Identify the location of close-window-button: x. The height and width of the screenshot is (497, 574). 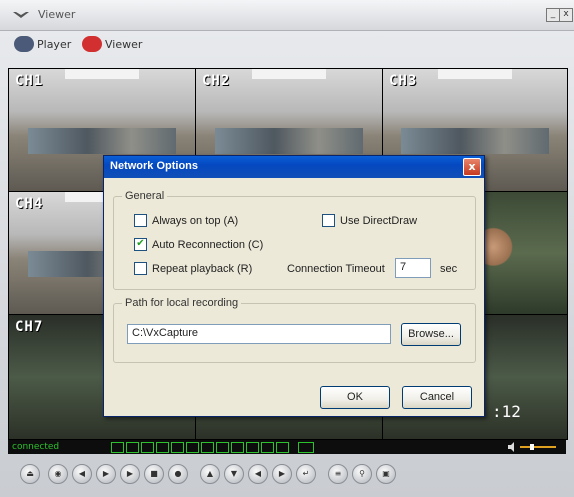
(566, 15).